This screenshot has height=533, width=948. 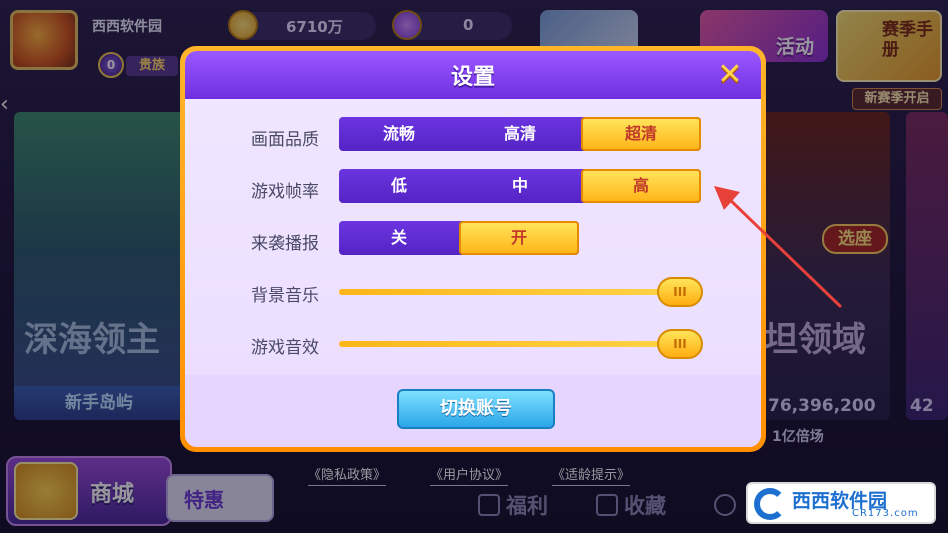 I want to click on framerate-option-medium: 中, so click(x=520, y=186).